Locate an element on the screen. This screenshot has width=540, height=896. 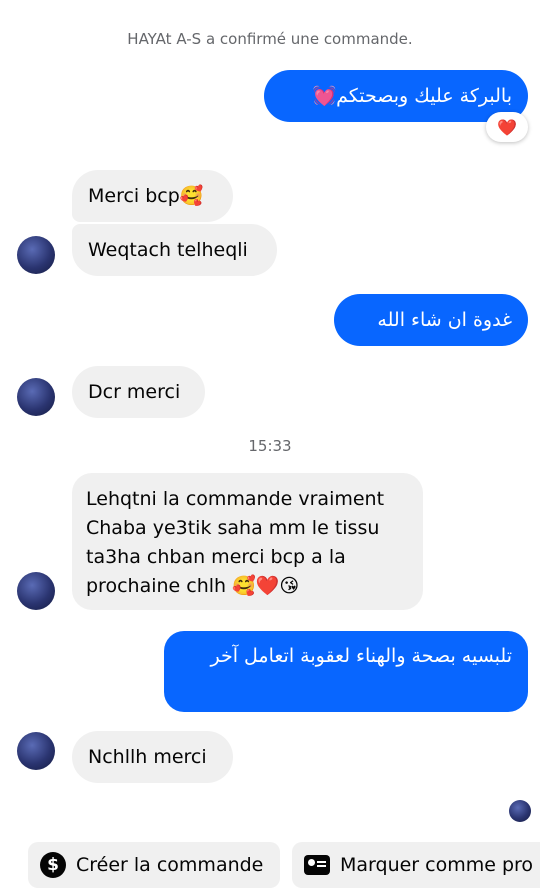
outgoing-message: غدوة ان شاء الله is located at coordinates (431, 320).